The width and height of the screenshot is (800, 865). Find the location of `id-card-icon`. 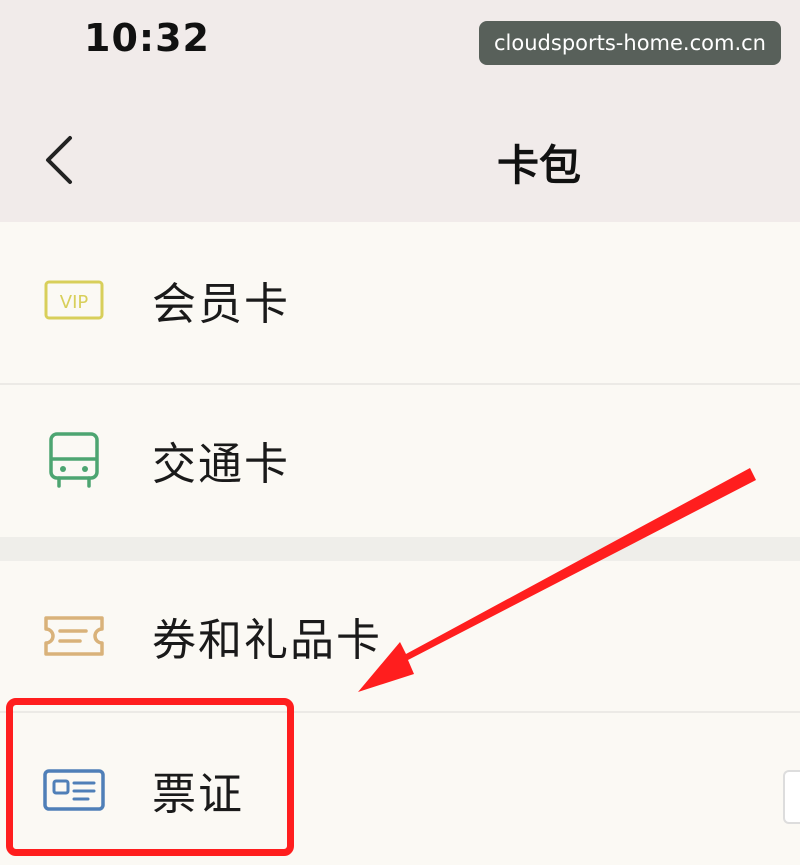

id-card-icon is located at coordinates (74, 790).